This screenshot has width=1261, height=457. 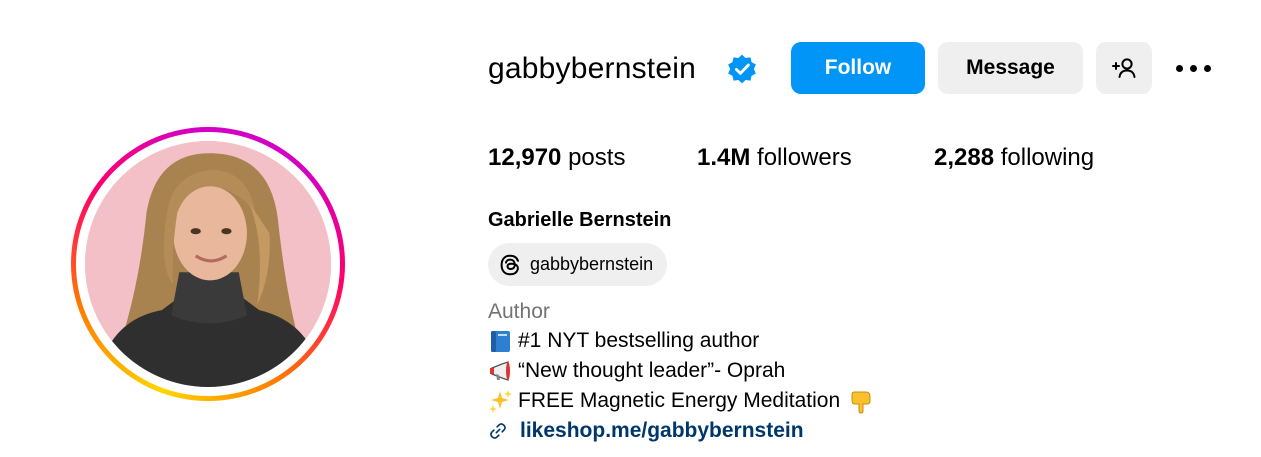 I want to click on bio-line: #1 NYT bestselling author, so click(x=623, y=341).